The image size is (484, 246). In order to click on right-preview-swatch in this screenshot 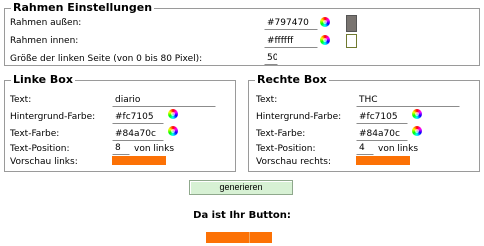, I will do `click(383, 160)`.